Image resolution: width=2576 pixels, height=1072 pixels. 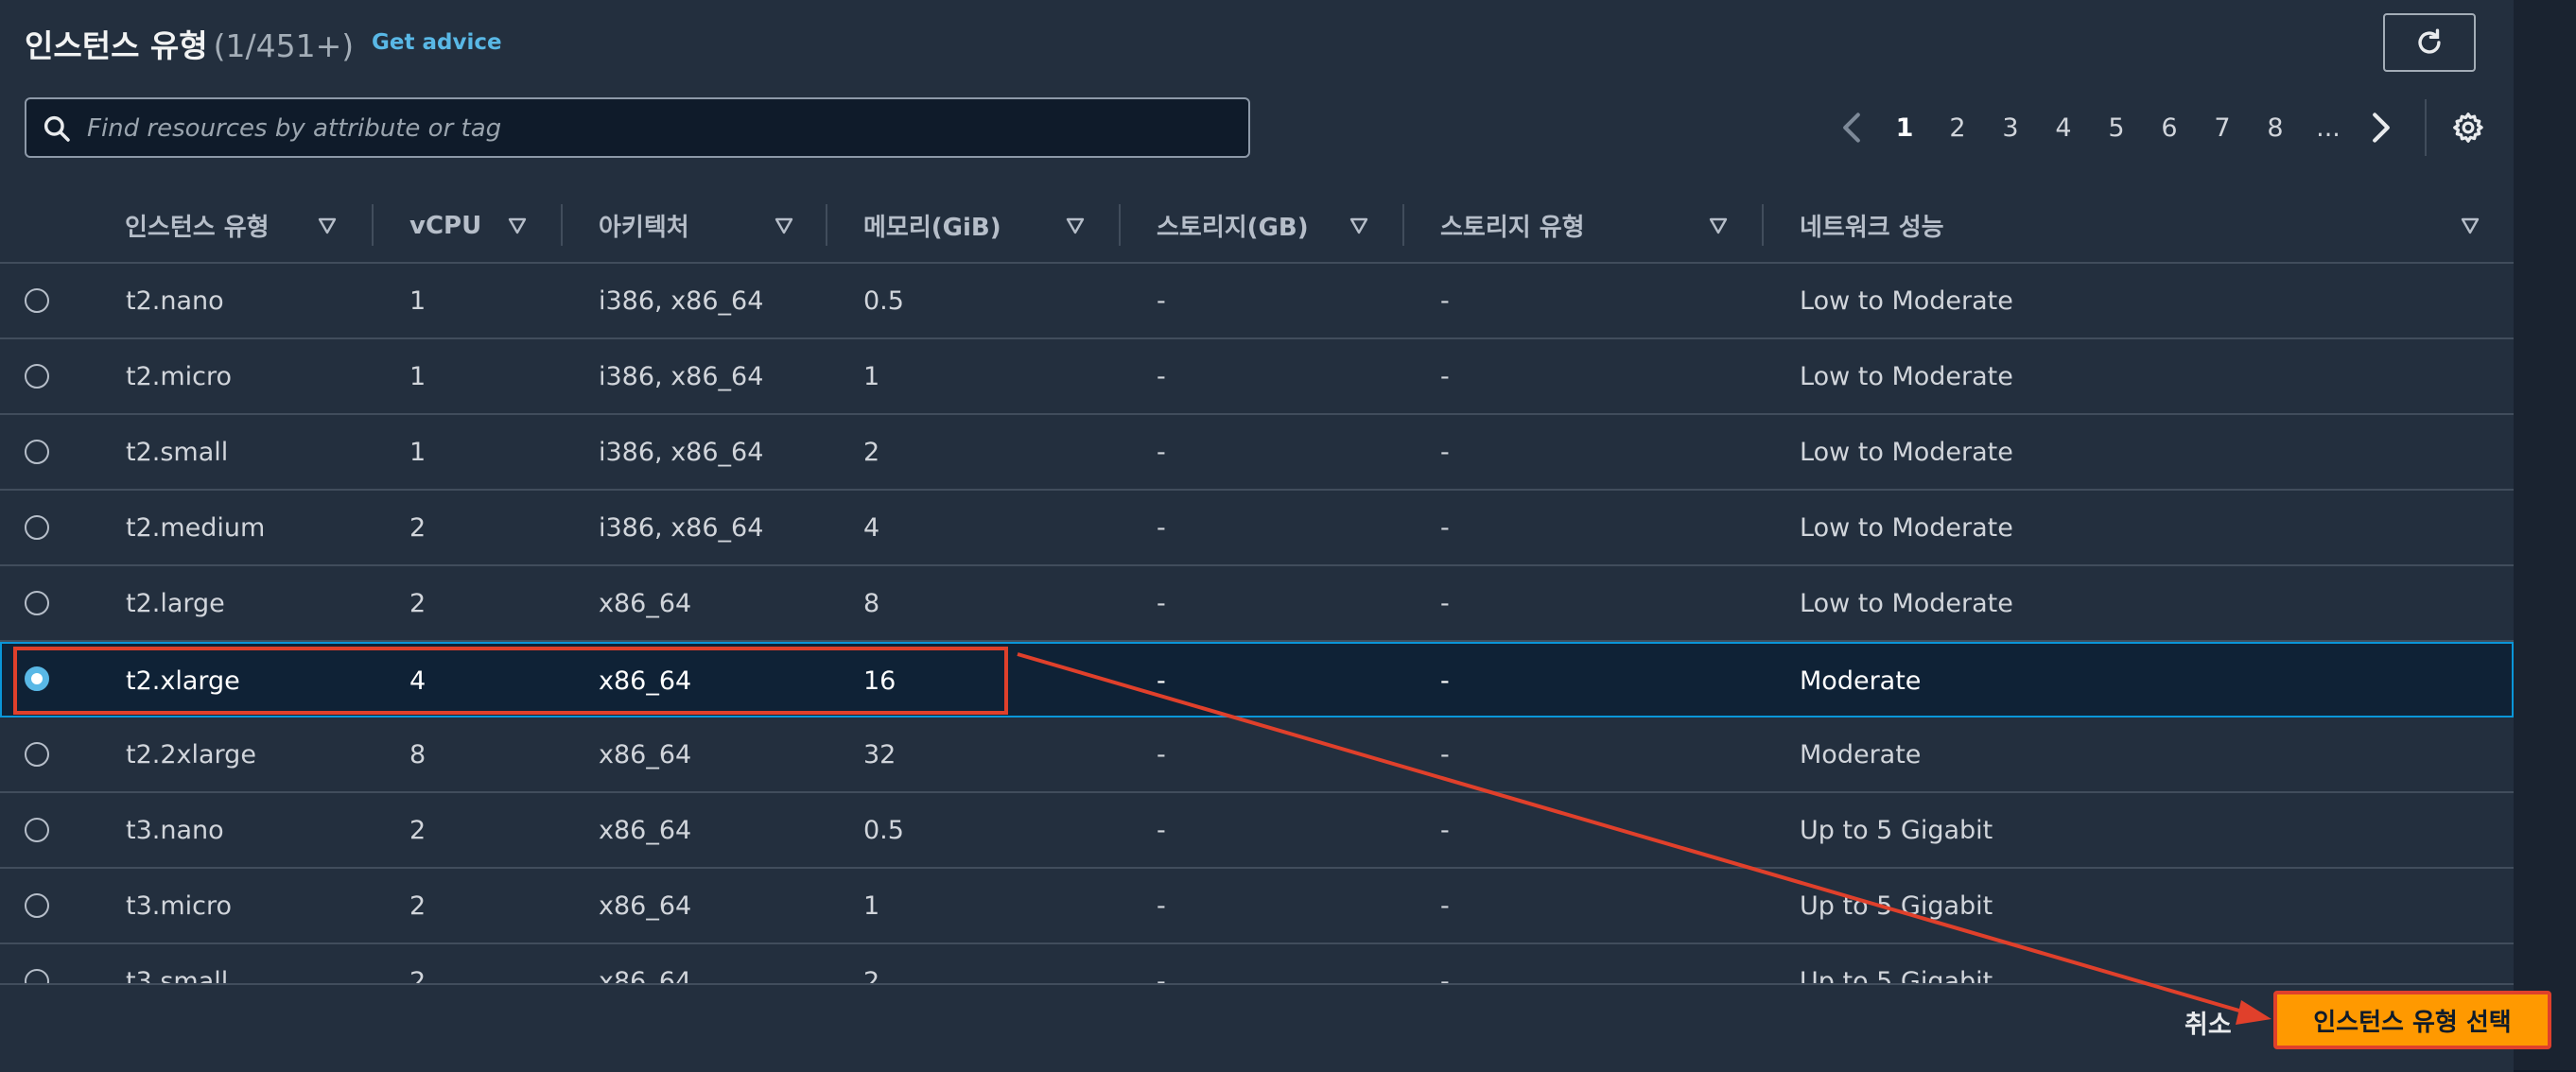 What do you see at coordinates (1957, 128) in the screenshot?
I see `page-2: 2` at bounding box center [1957, 128].